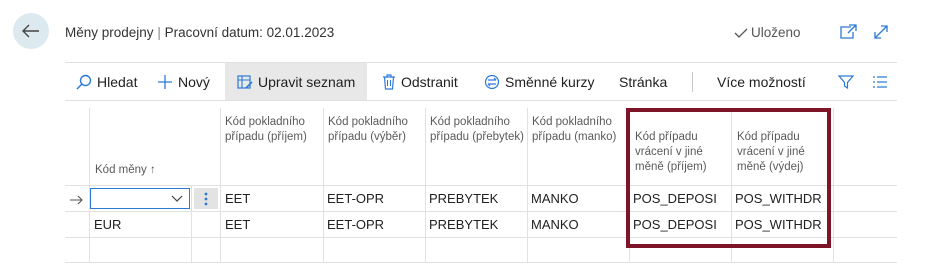 The width and height of the screenshot is (951, 266). What do you see at coordinates (165, 81) in the screenshot?
I see `plus-icon` at bounding box center [165, 81].